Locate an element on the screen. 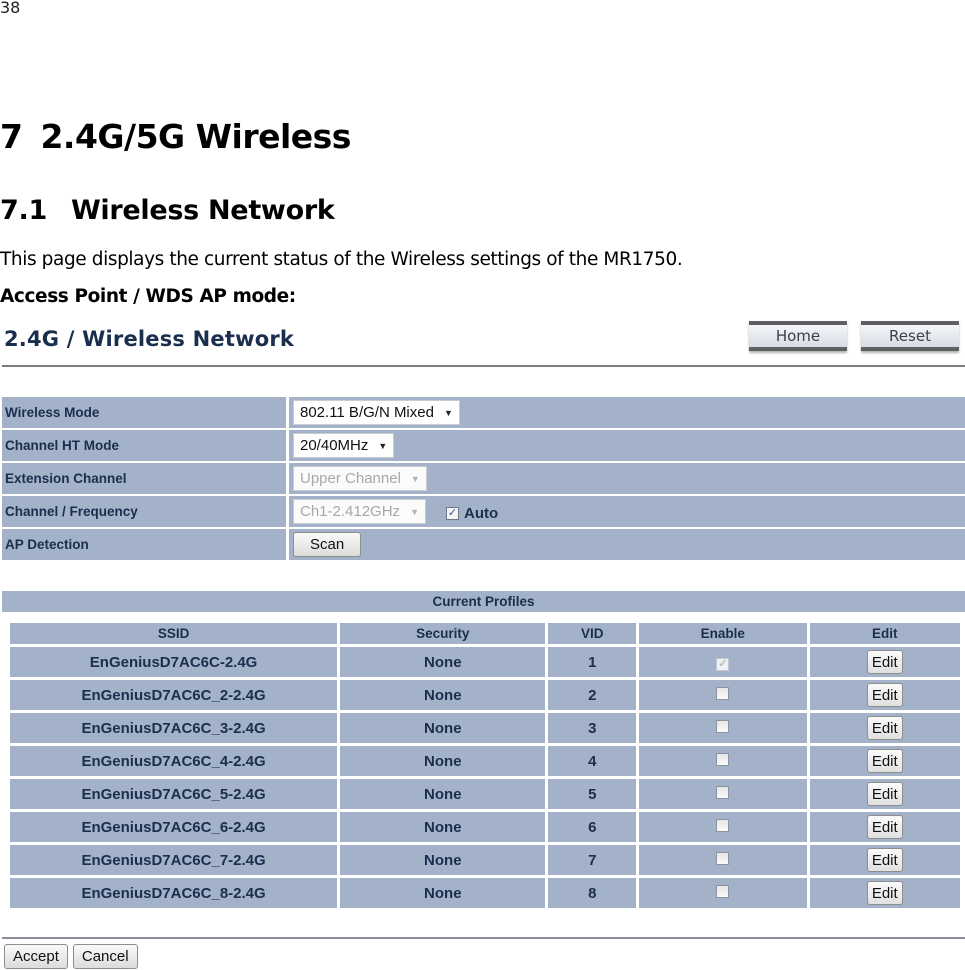  column-header-ssid: SSID is located at coordinates (173, 633).